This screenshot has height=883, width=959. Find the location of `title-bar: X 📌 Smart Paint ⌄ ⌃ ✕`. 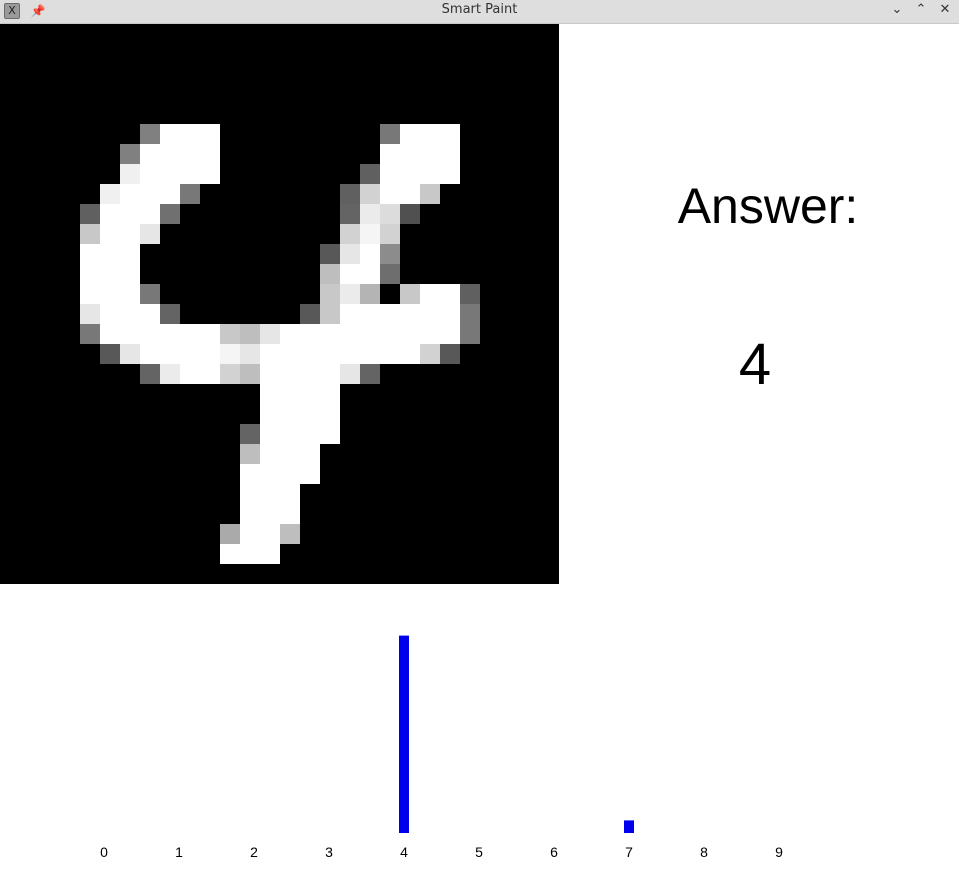

title-bar: X 📌 Smart Paint ⌄ ⌃ ✕ is located at coordinates (479, 12).